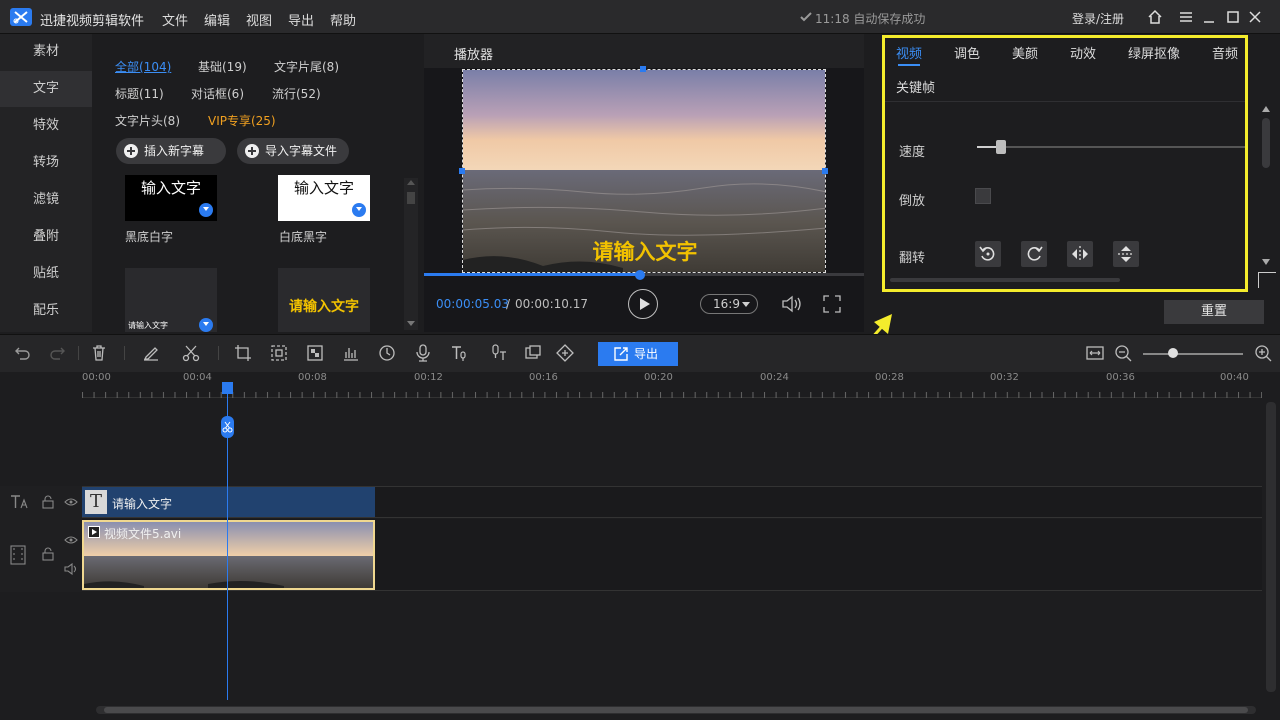  What do you see at coordinates (343, 19) in the screenshot?
I see `menu-help: 帮助` at bounding box center [343, 19].